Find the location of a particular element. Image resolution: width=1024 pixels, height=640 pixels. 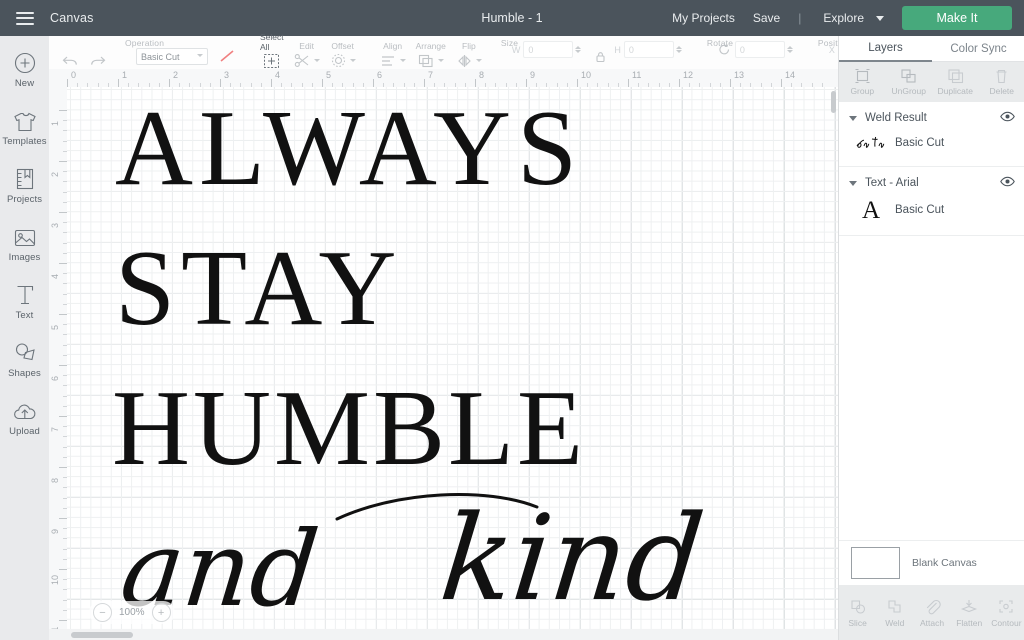

sidebar-item-templates: Templates is located at coordinates (24, 127).